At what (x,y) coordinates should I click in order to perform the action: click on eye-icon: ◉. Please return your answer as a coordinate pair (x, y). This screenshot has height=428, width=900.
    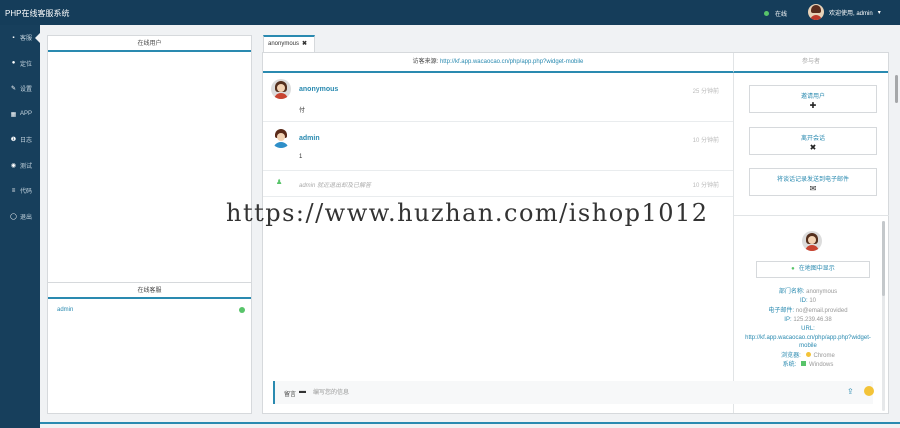
    Looking at the image, I should click on (13, 165).